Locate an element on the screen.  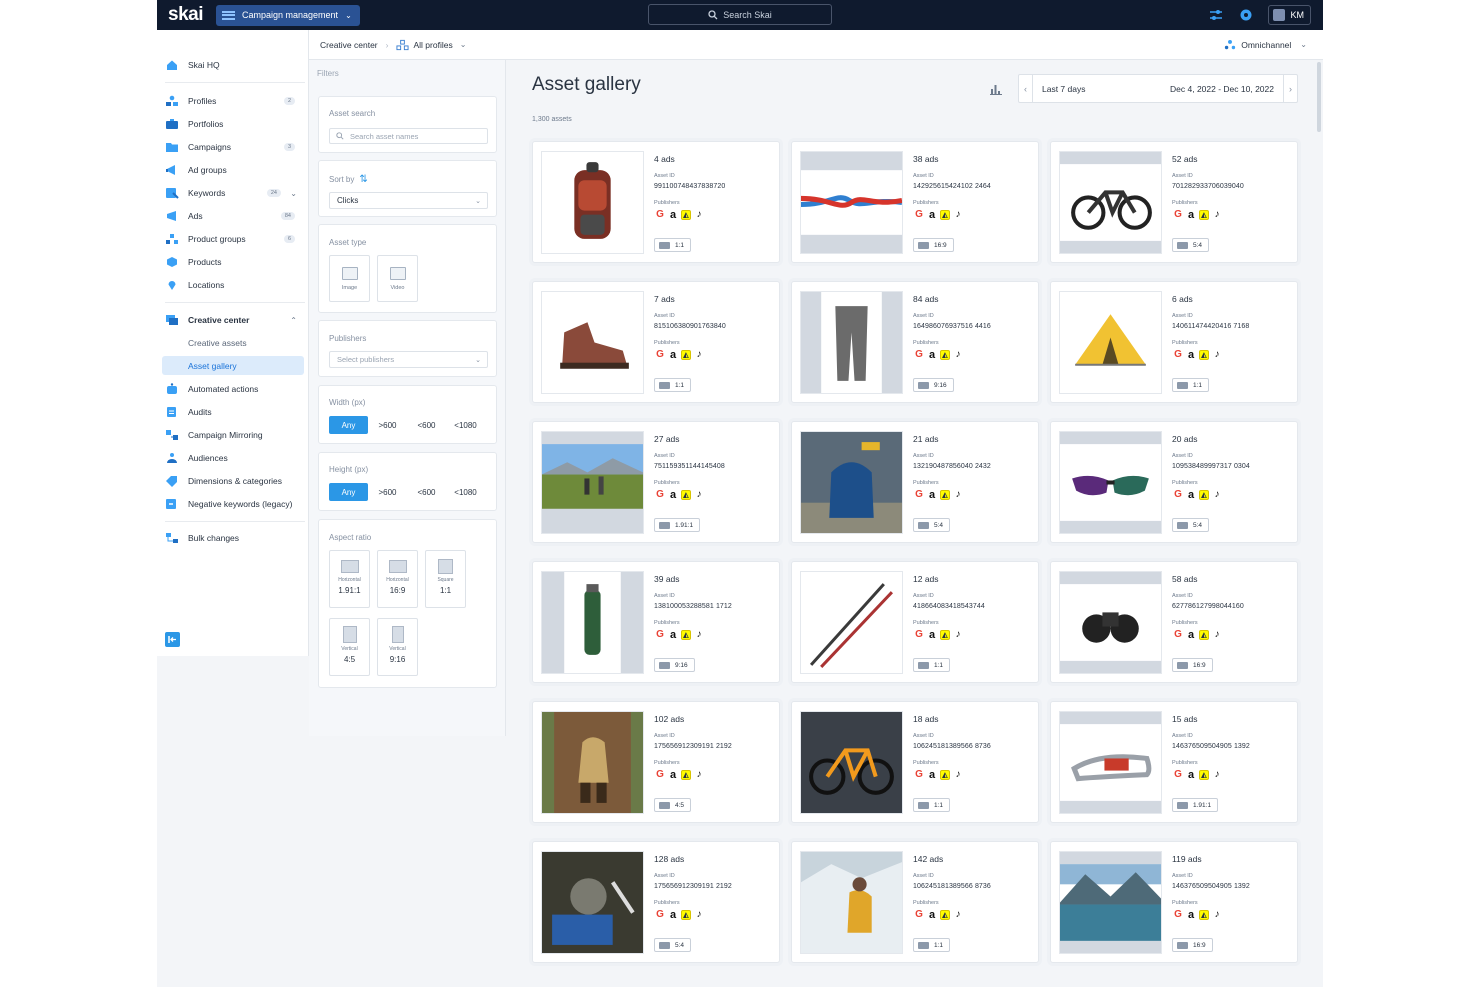
nav-item-ad-groups: Ad groups is located at coordinates (234, 170).